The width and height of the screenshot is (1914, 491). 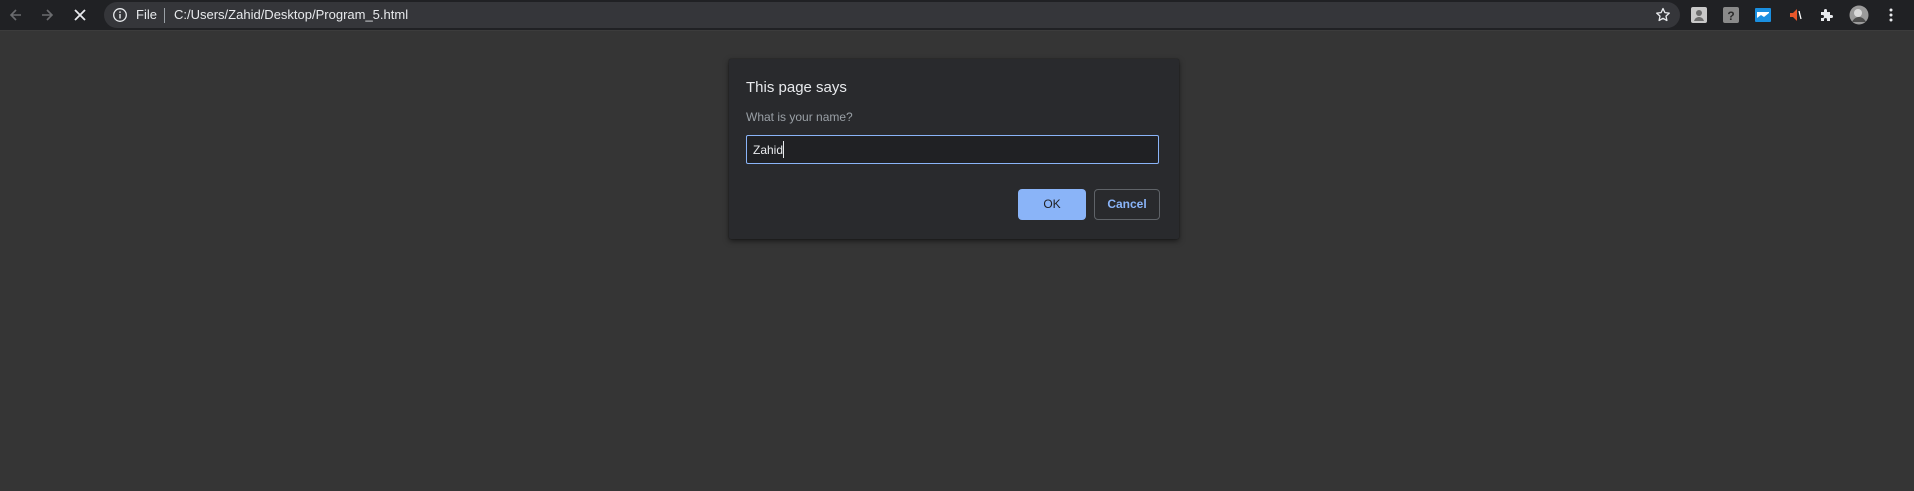 I want to click on extension-audio-icon, so click(x=1795, y=15).